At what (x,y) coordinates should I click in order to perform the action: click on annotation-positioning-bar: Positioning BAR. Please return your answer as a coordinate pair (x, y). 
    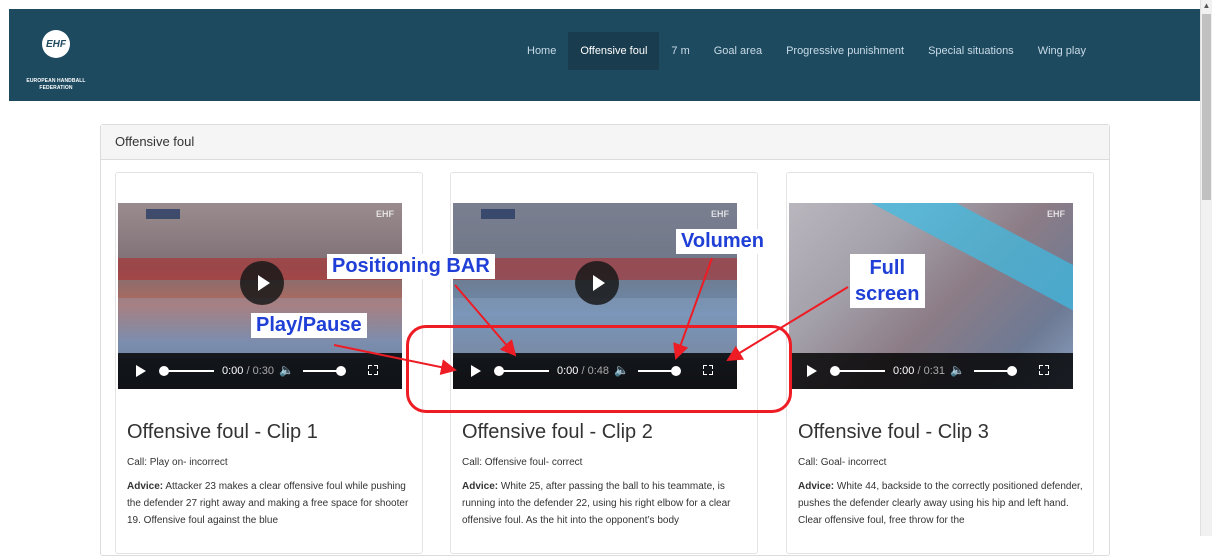
    Looking at the image, I should click on (411, 266).